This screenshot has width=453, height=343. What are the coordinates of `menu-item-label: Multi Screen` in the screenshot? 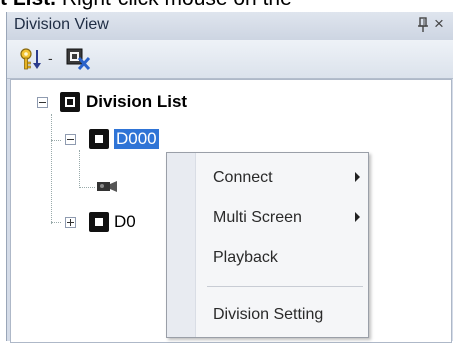 It's located at (257, 217).